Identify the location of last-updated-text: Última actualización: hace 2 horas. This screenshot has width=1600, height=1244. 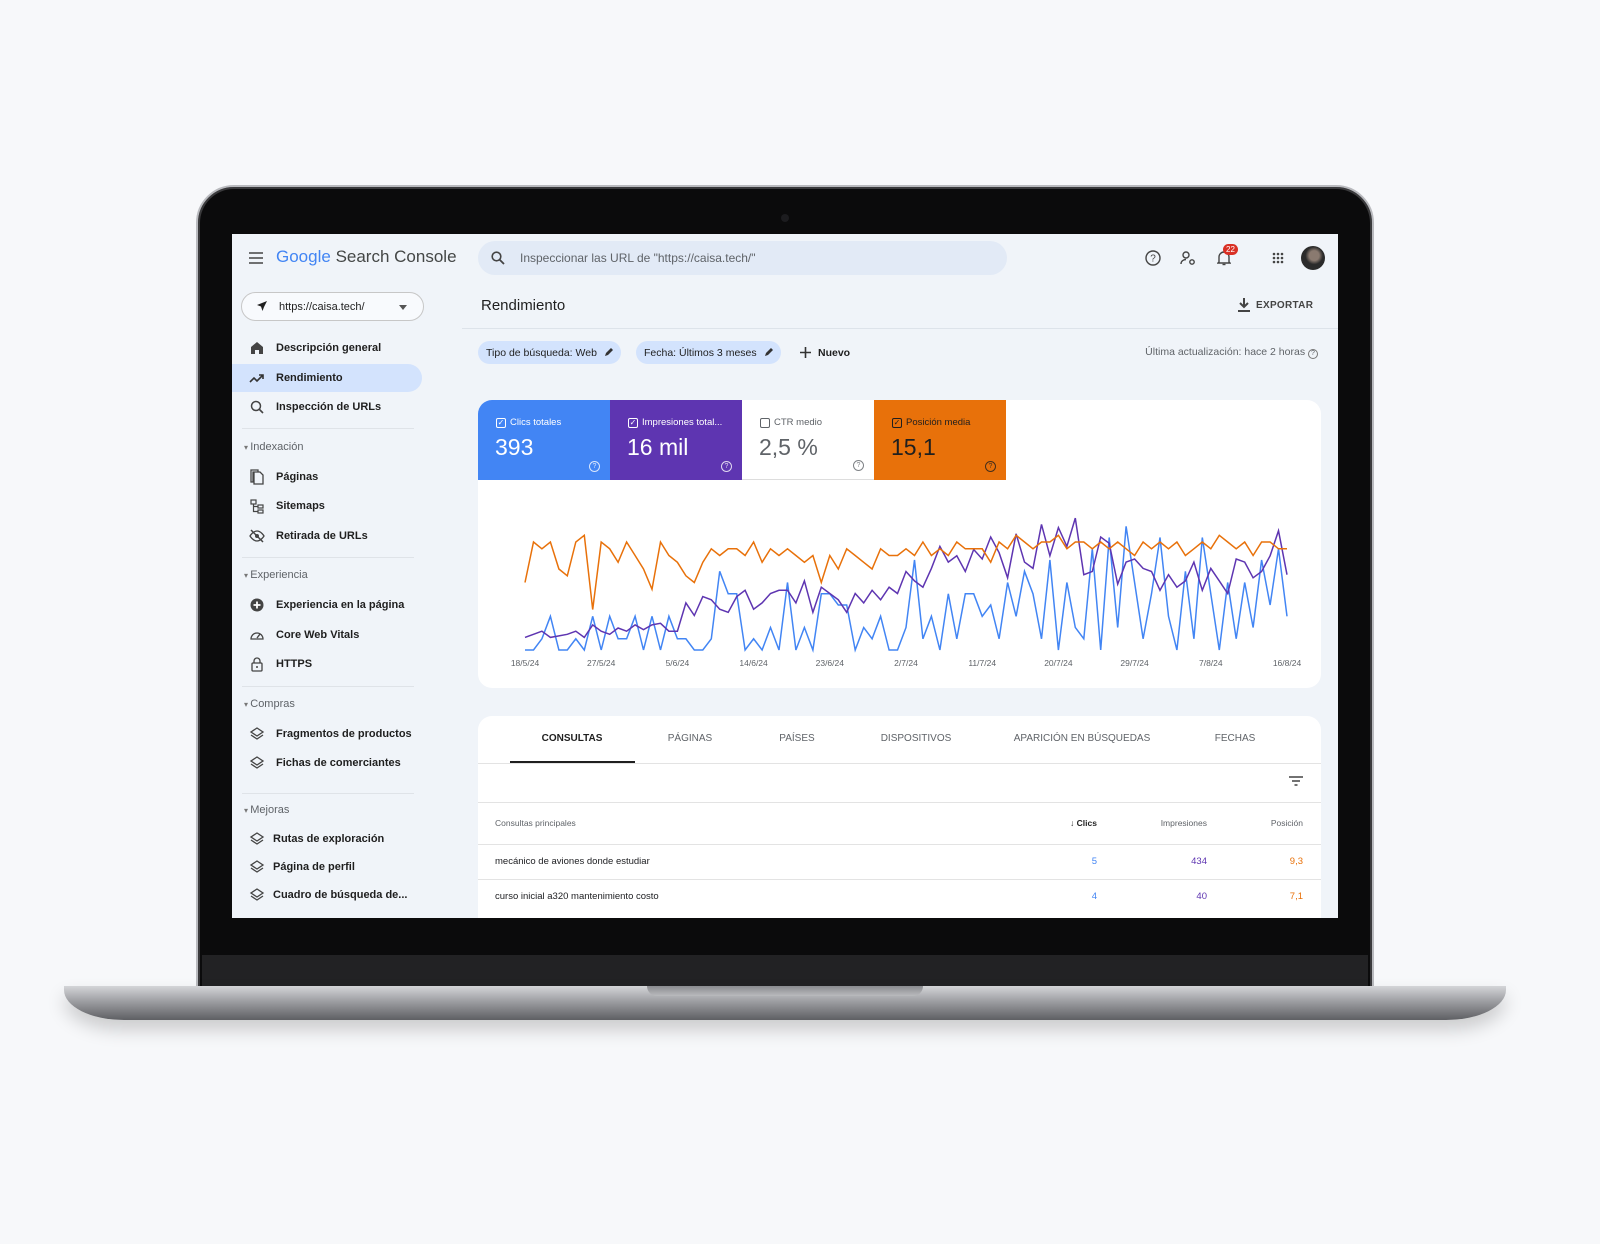
(1225, 352).